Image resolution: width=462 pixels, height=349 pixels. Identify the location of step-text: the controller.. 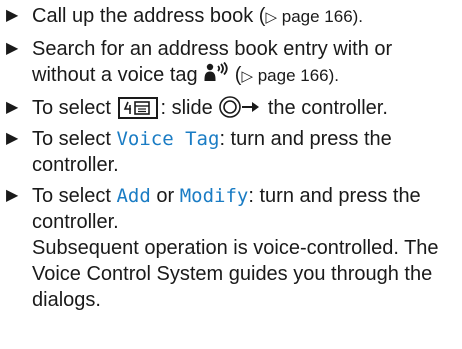
(325, 108).